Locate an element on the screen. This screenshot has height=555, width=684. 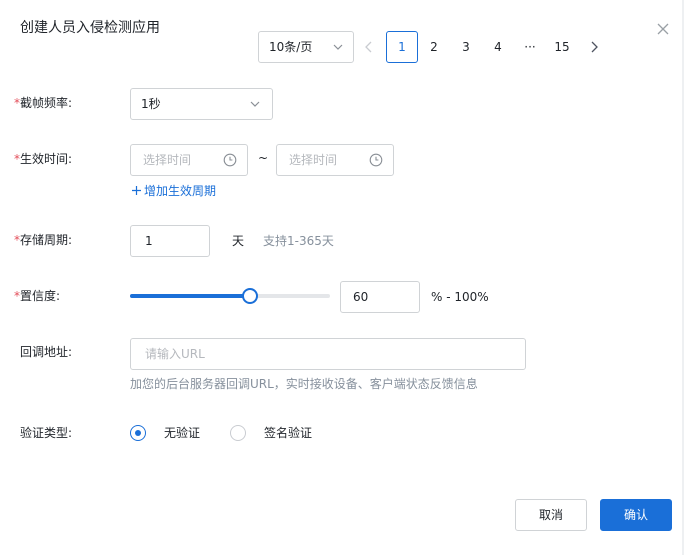
confidence-slider-fill is located at coordinates (190, 296).